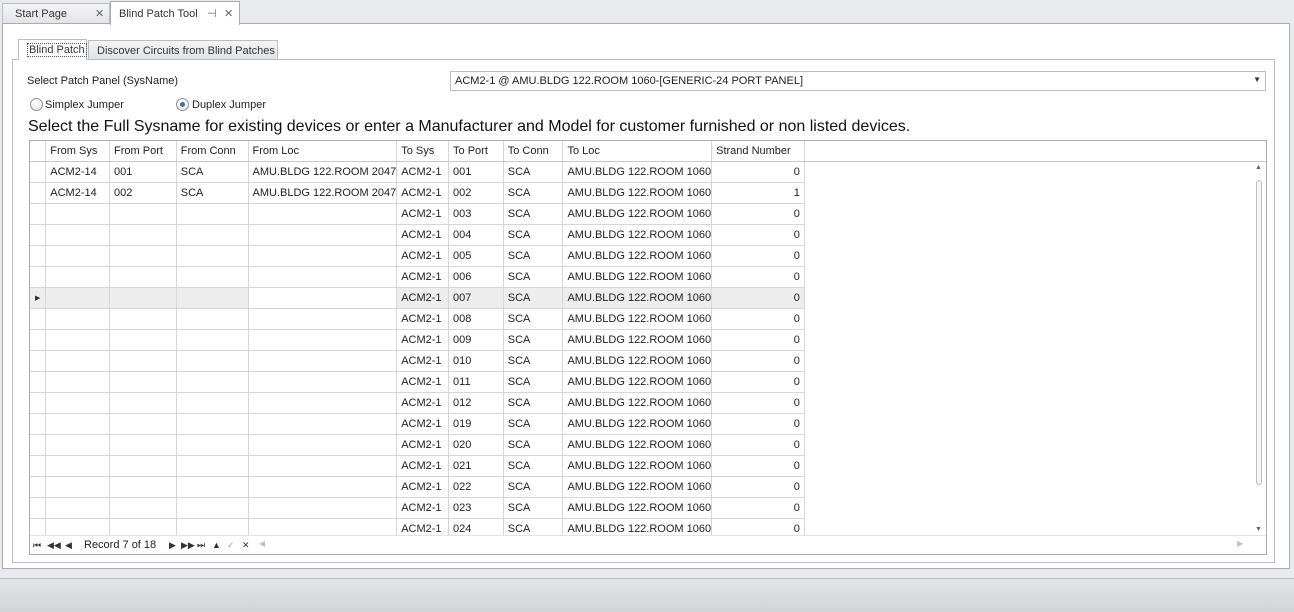  Describe the element at coordinates (476, 340) in the screenshot. I see `table-cell: 009` at that location.